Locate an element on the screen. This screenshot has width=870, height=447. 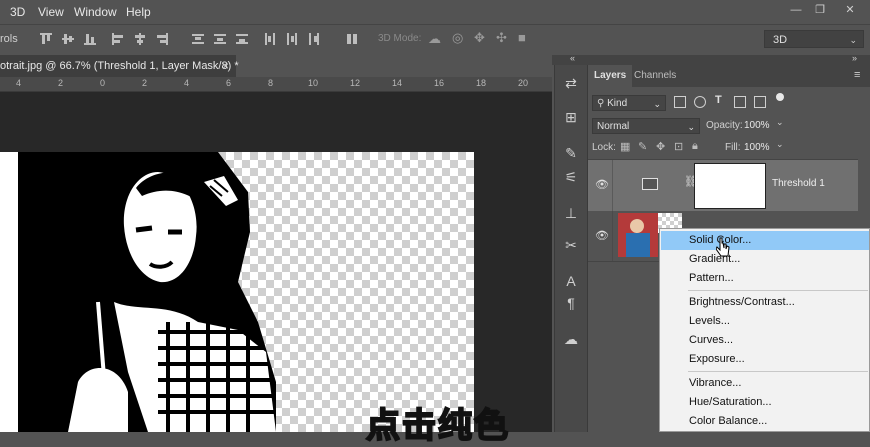
minimize-icon: — is located at coordinates (796, 10).